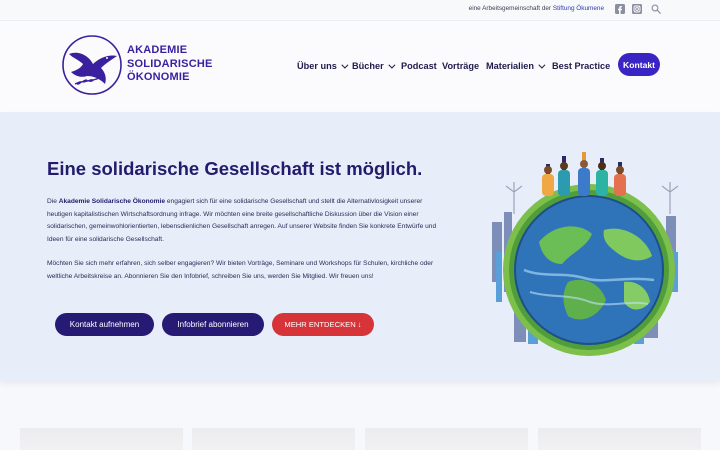  What do you see at coordinates (213, 324) in the screenshot?
I see `newsletter-button: Infobrief abonnieren` at bounding box center [213, 324].